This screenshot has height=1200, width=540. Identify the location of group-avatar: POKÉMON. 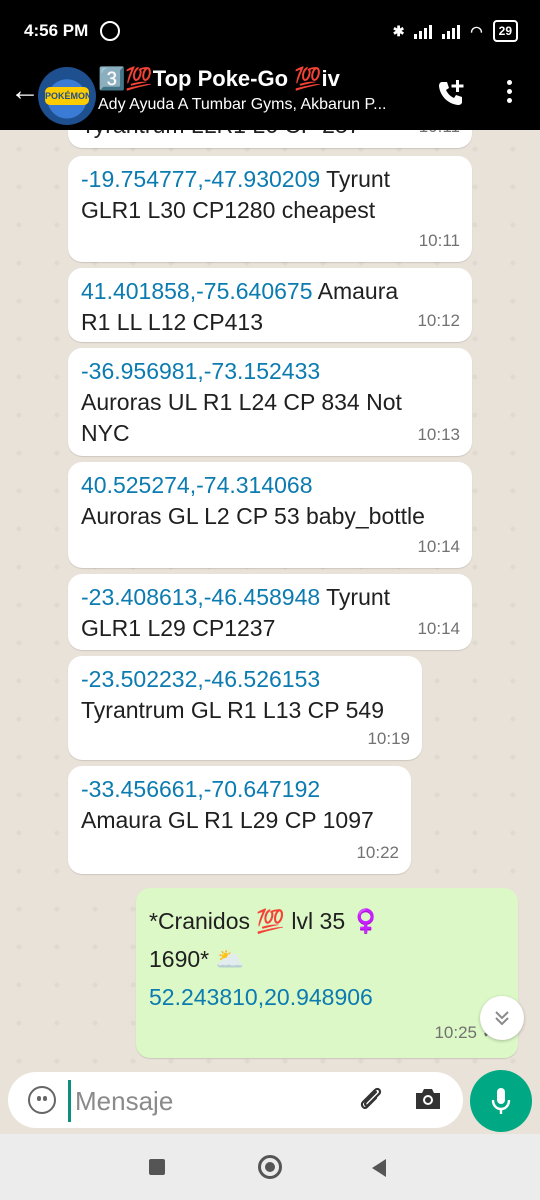
(67, 96).